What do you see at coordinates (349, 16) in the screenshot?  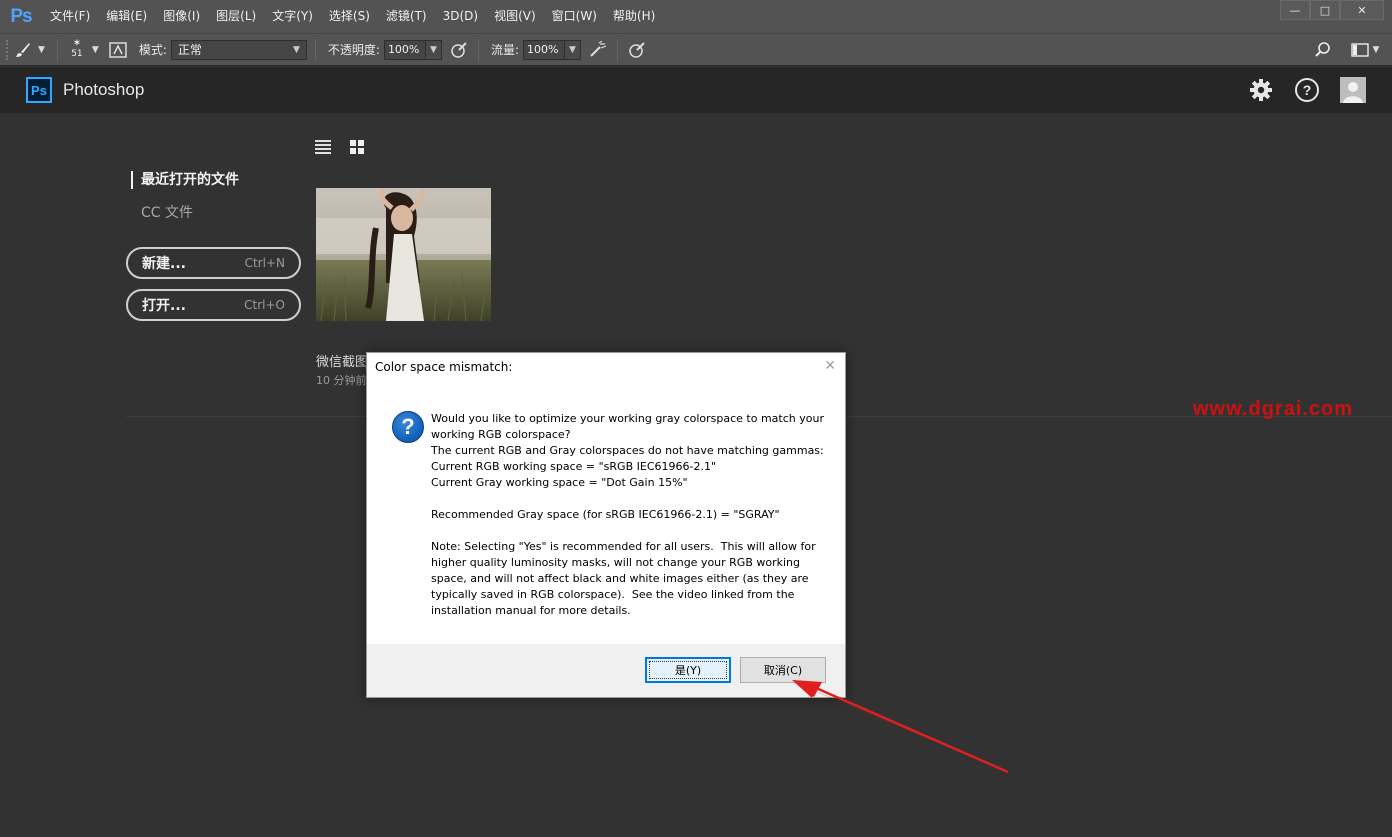 I see `menu-select: 选择(S)` at bounding box center [349, 16].